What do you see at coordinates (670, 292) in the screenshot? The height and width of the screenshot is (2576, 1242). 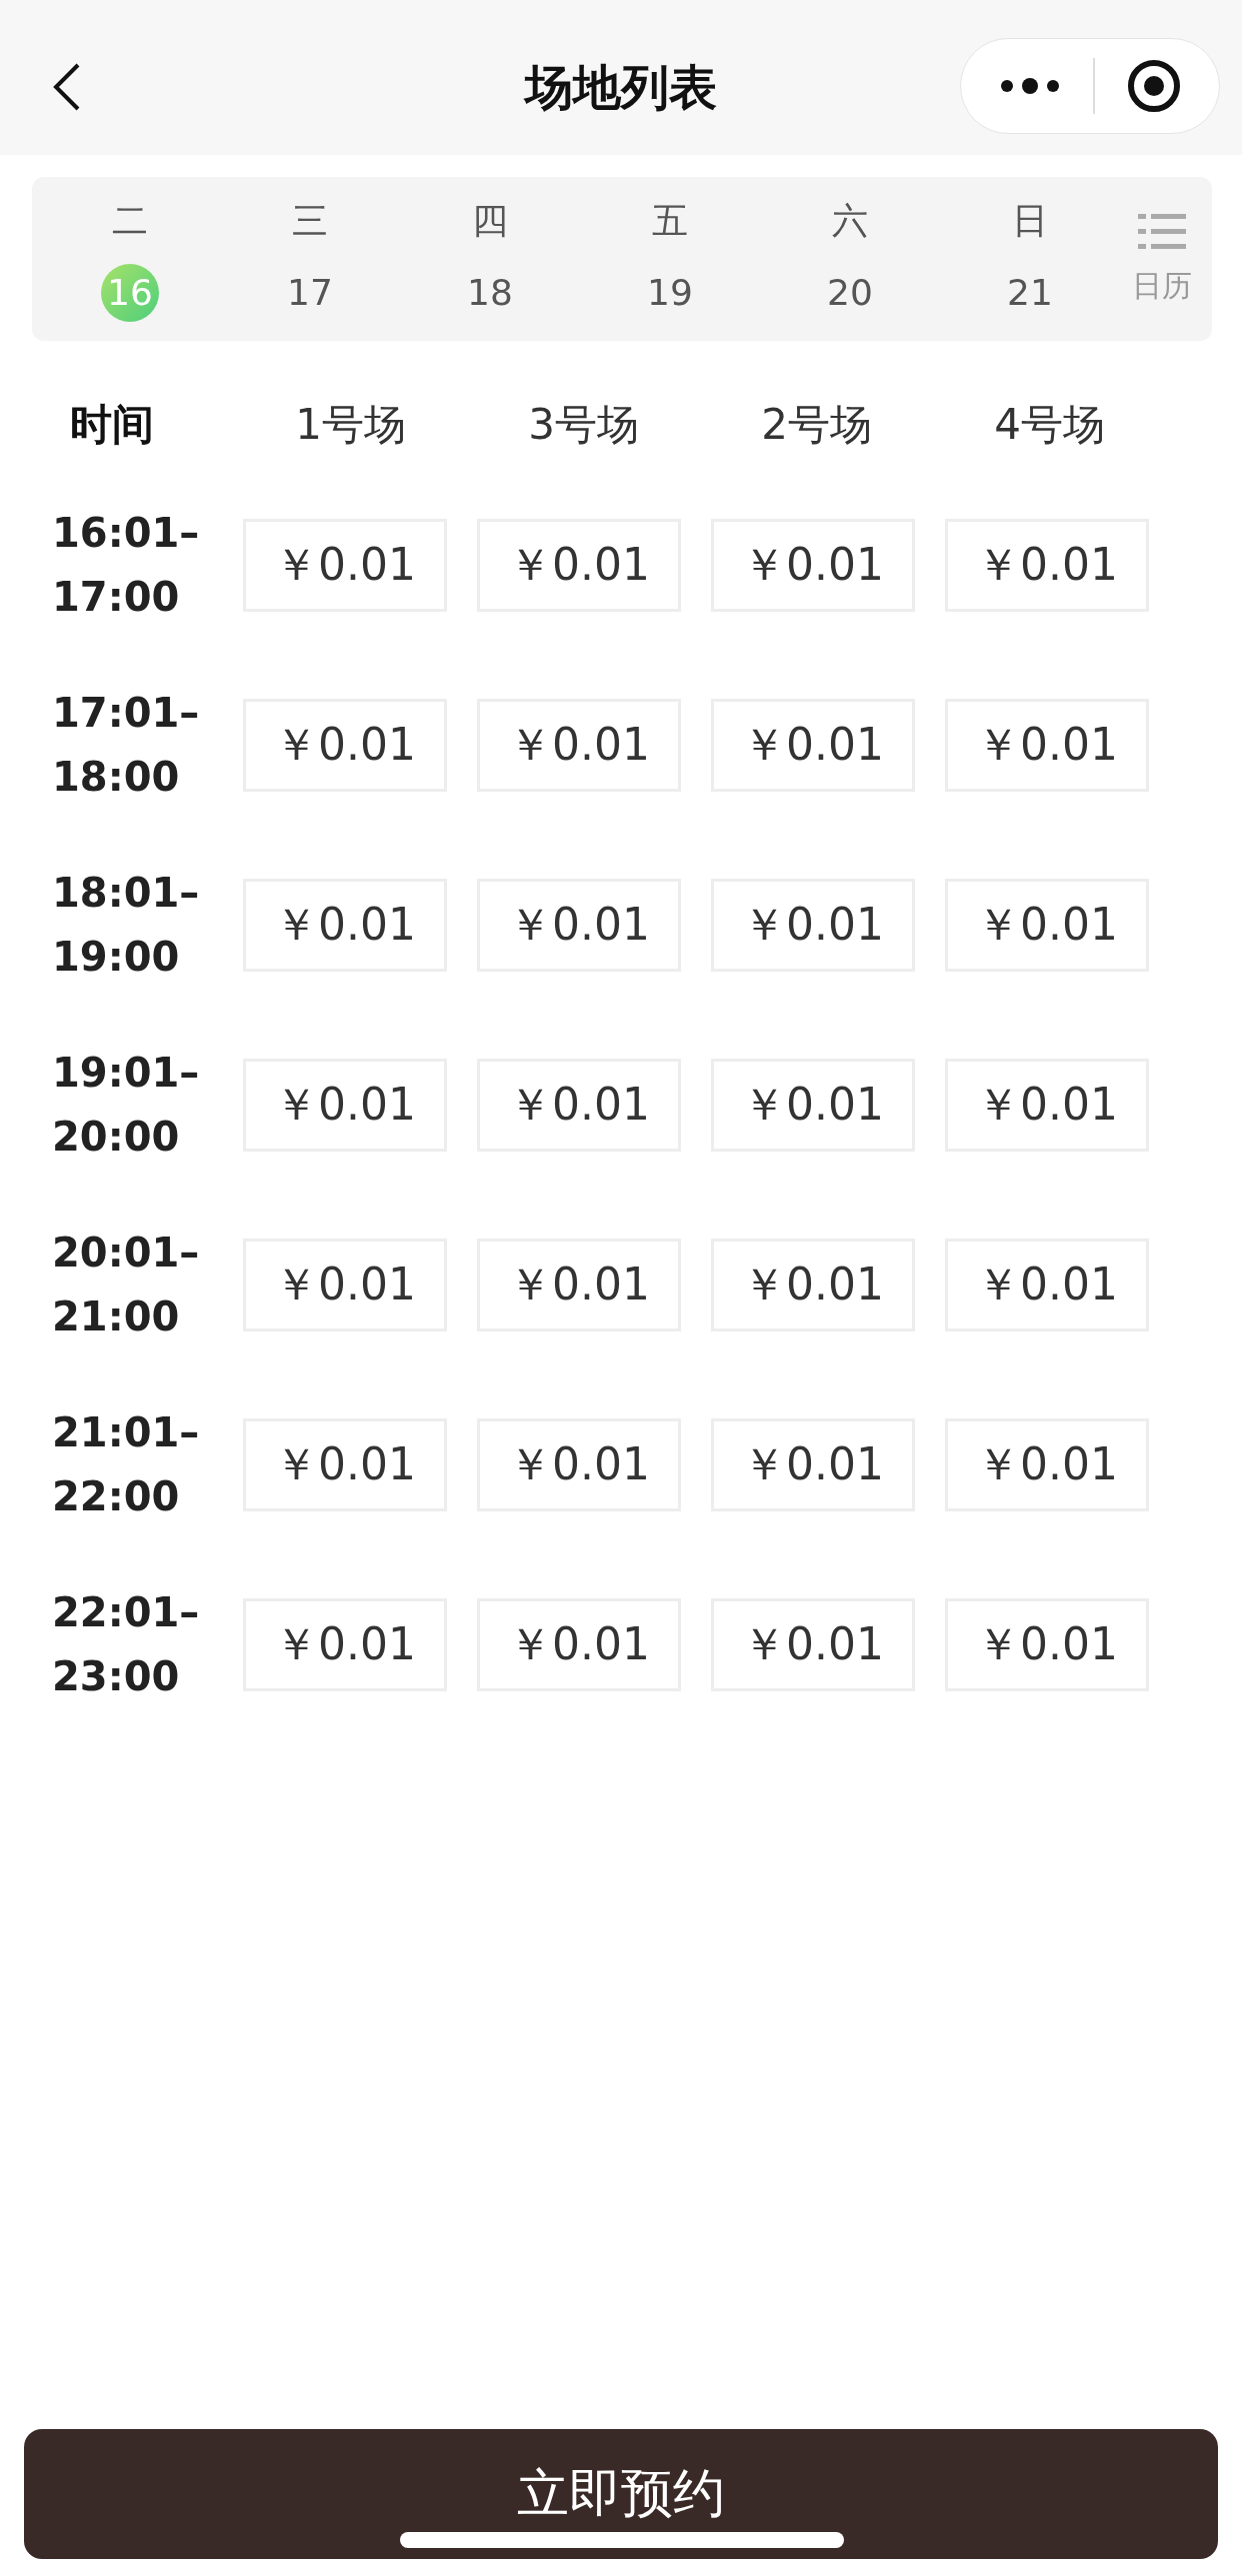 I see `date-tab: 19` at bounding box center [670, 292].